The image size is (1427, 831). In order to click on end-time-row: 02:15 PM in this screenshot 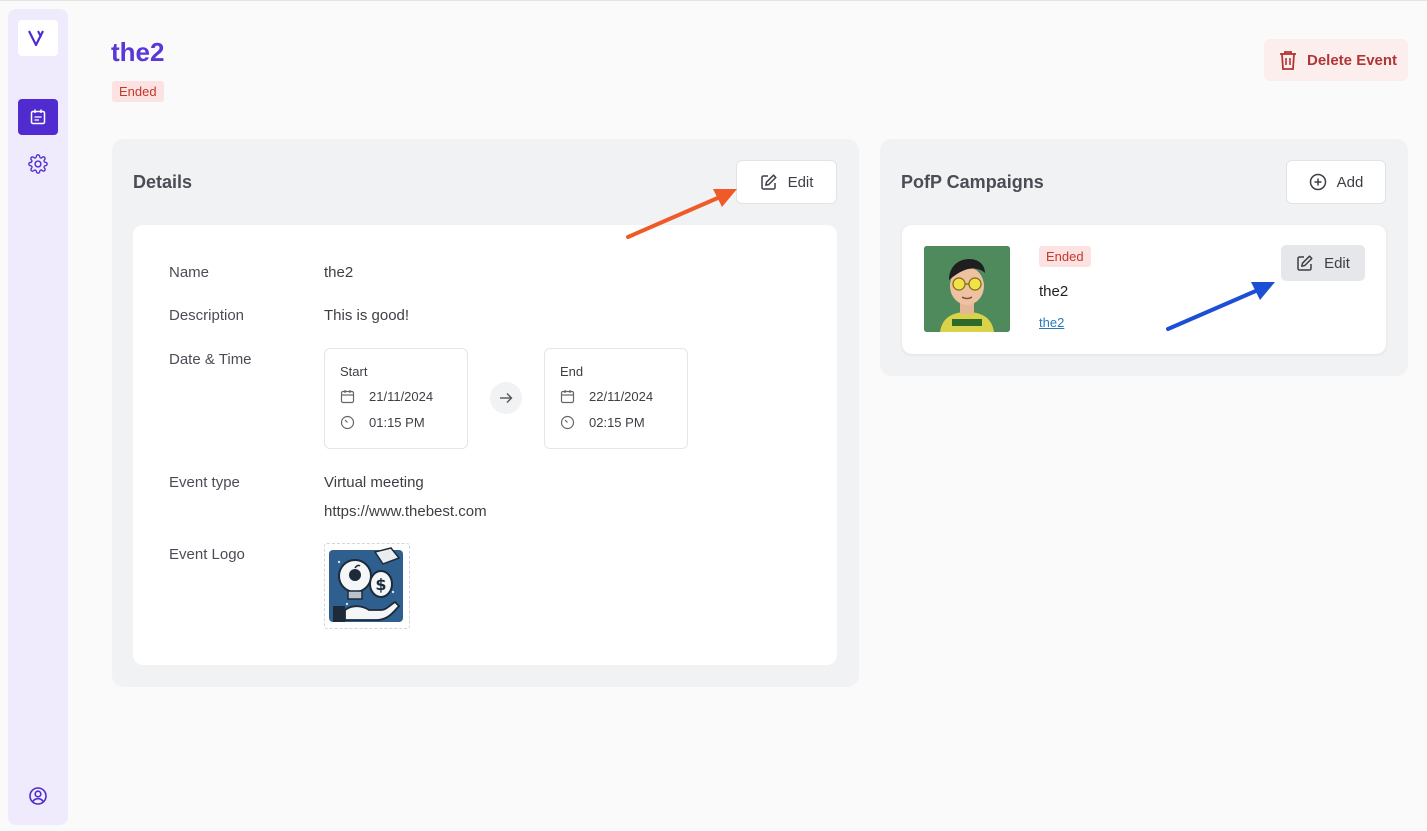, I will do `click(602, 422)`.